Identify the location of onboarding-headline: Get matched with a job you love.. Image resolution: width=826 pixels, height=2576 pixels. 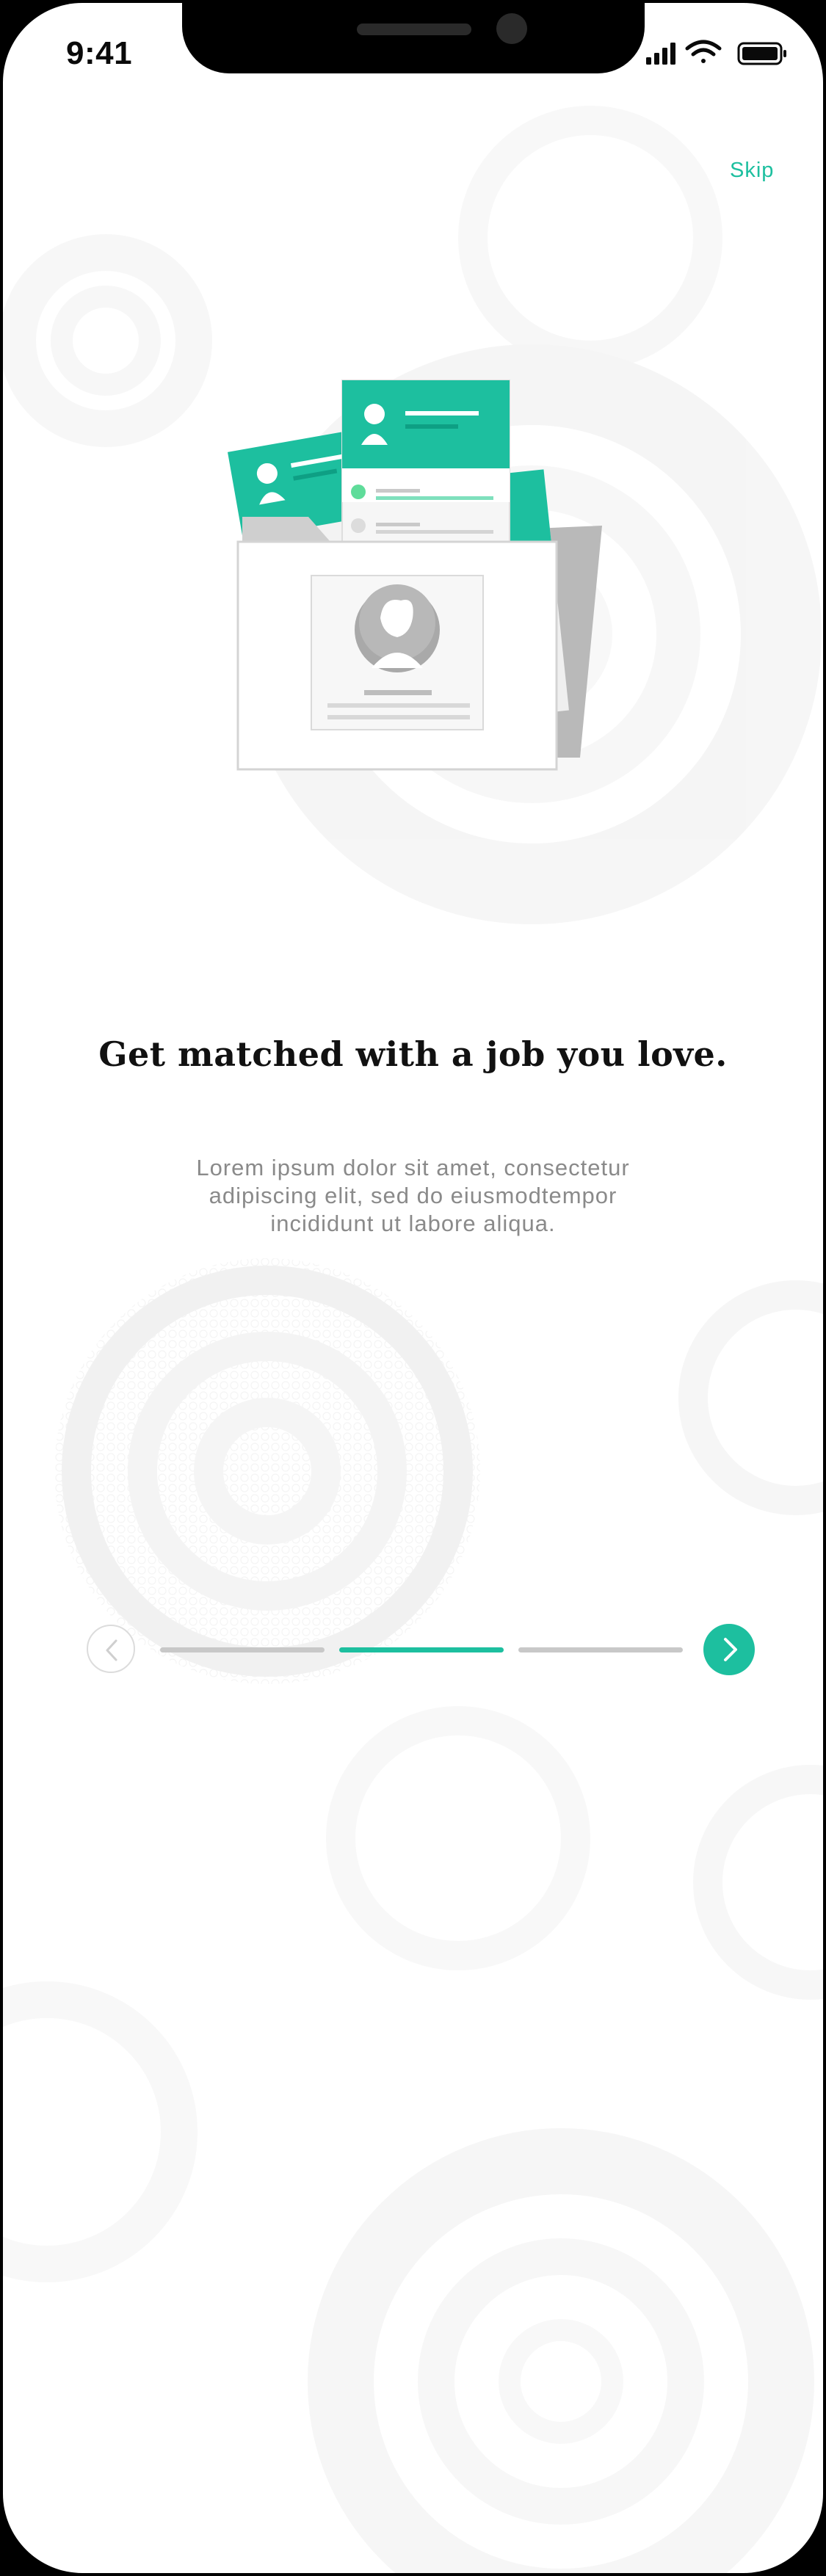
(413, 1054).